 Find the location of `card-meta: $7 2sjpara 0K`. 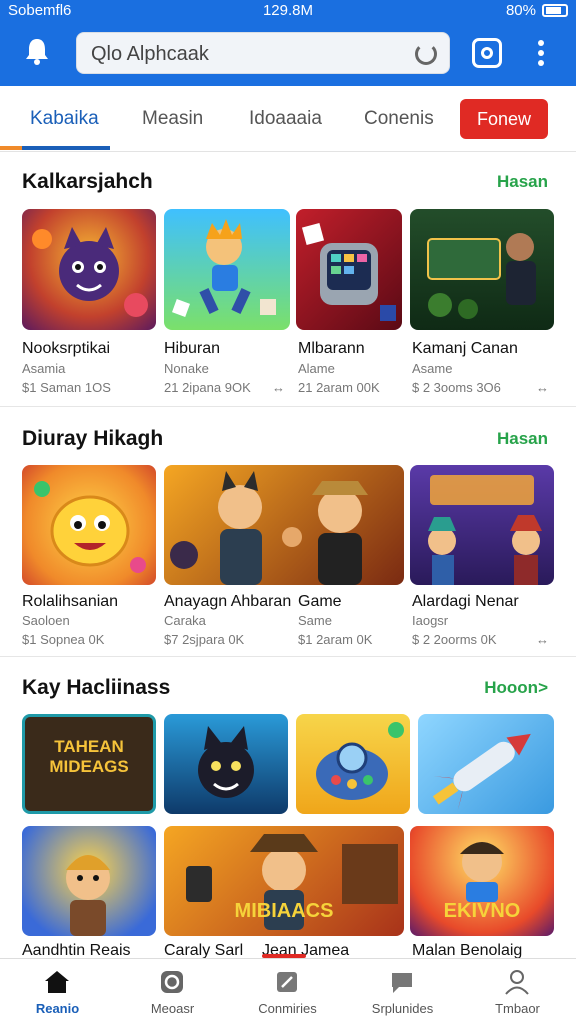

card-meta: $7 2sjpara 0K is located at coordinates (204, 639).